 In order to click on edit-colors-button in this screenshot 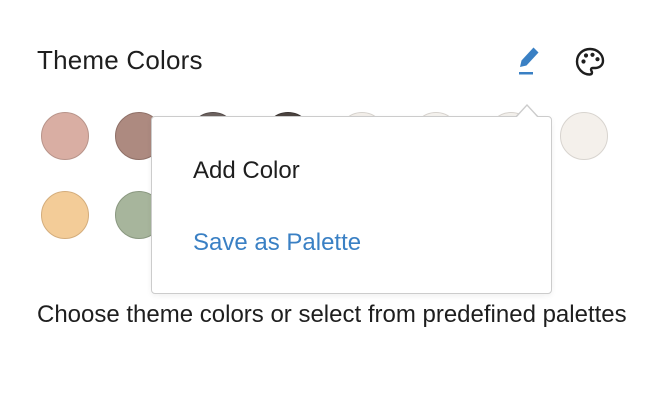, I will do `click(526, 60)`.